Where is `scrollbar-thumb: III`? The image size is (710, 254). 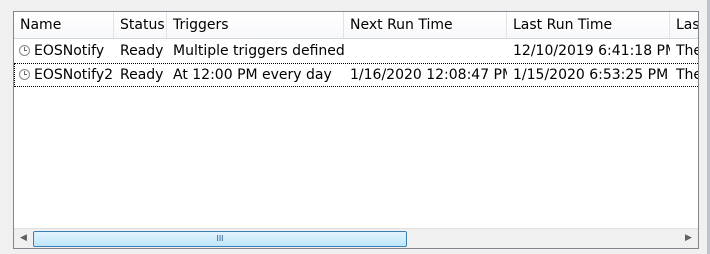 scrollbar-thumb: III is located at coordinates (220, 239).